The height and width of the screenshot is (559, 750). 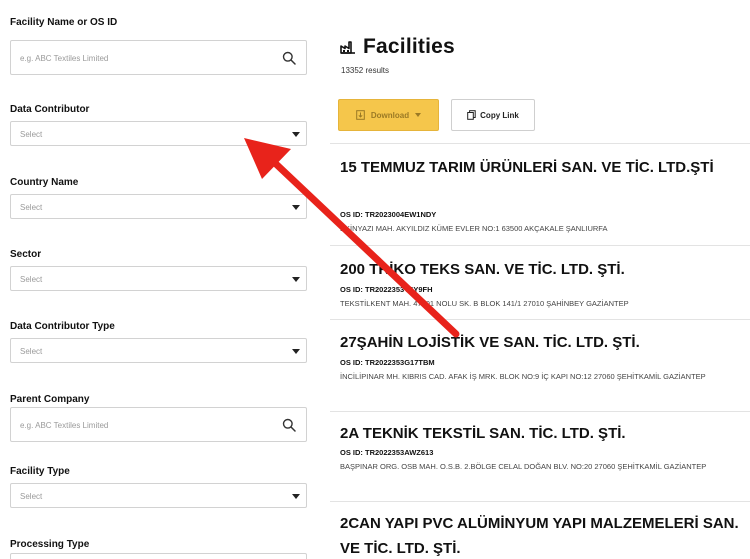 What do you see at coordinates (50, 399) in the screenshot?
I see `parent-company-label: Parent Company` at bounding box center [50, 399].